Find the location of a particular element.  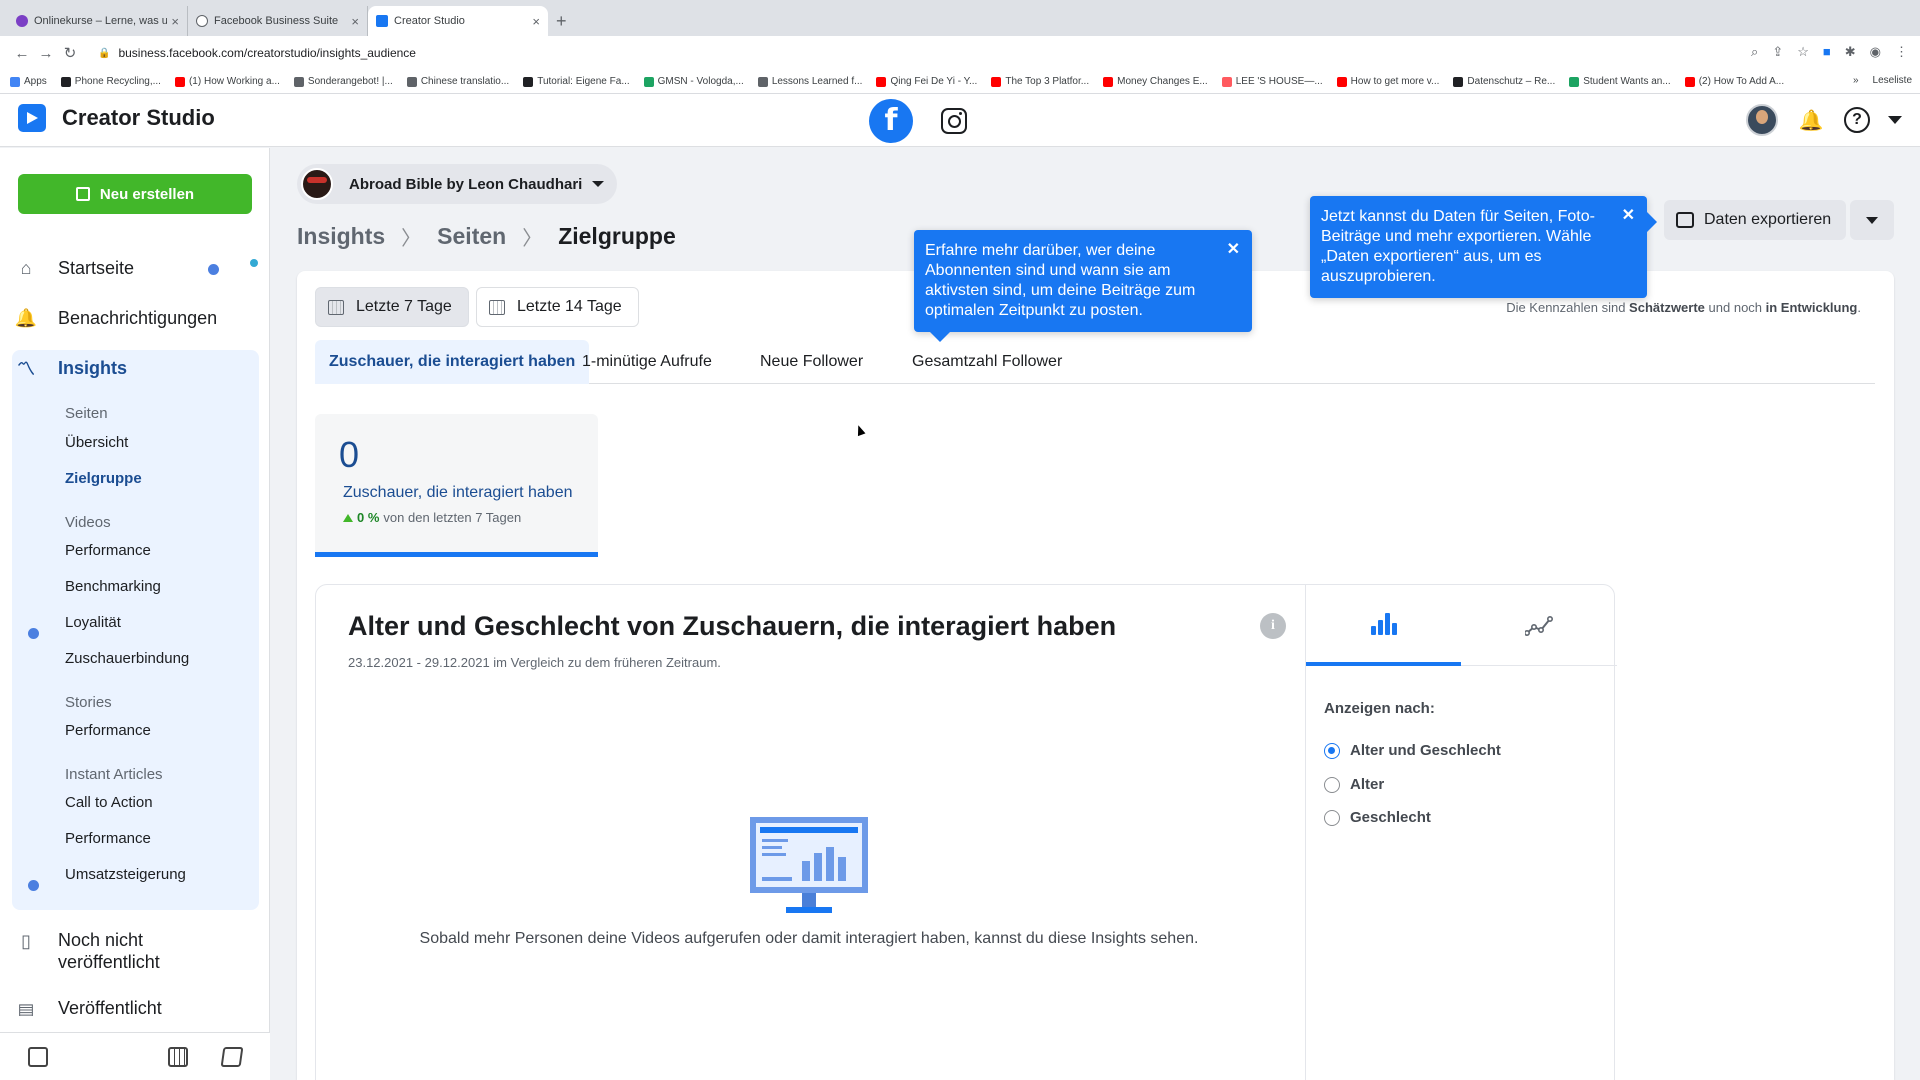

range-label: Letzte 14 Tage is located at coordinates (569, 306).